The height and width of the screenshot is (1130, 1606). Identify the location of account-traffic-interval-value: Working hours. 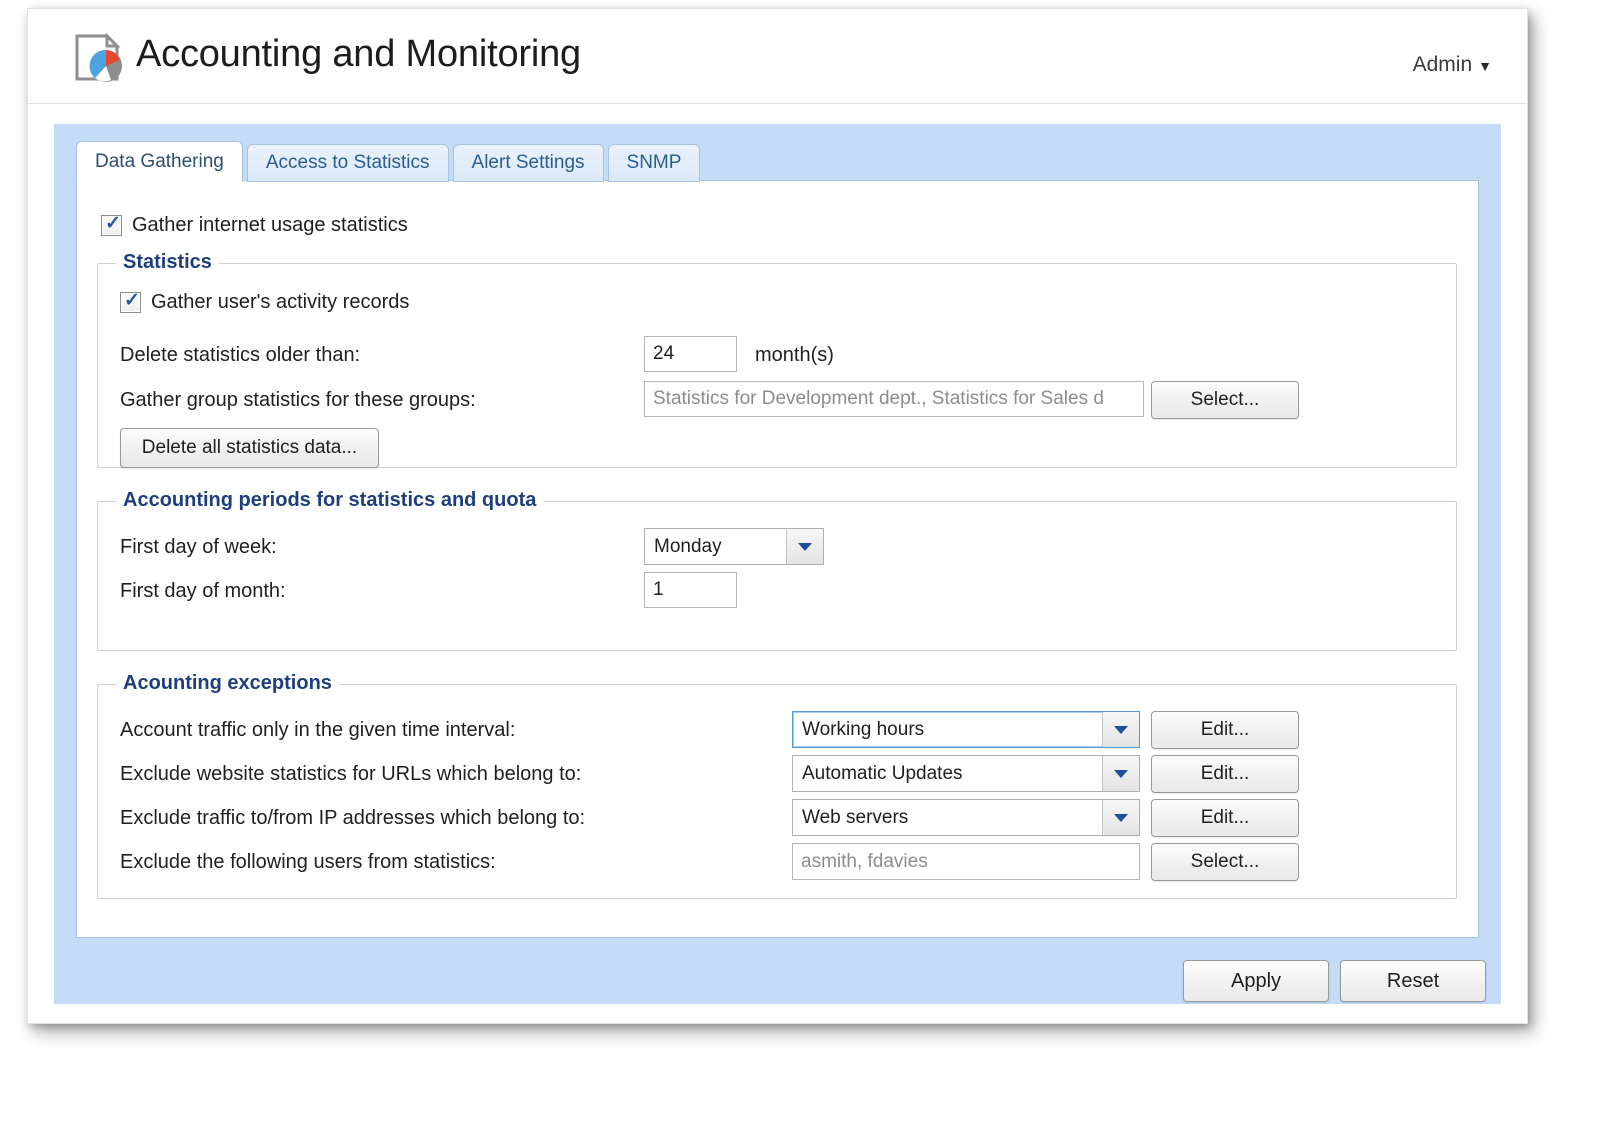
(863, 729).